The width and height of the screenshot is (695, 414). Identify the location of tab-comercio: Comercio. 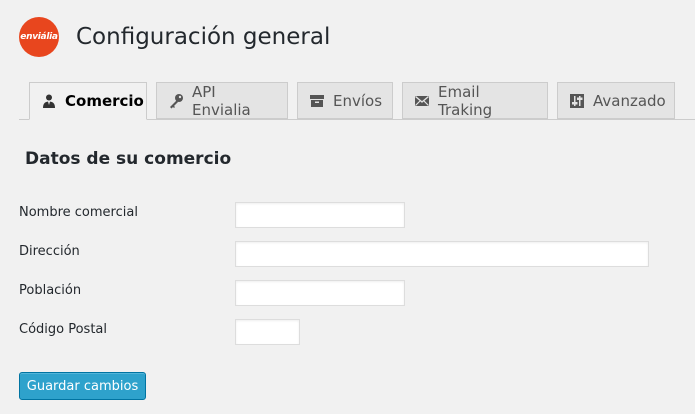
(88, 101).